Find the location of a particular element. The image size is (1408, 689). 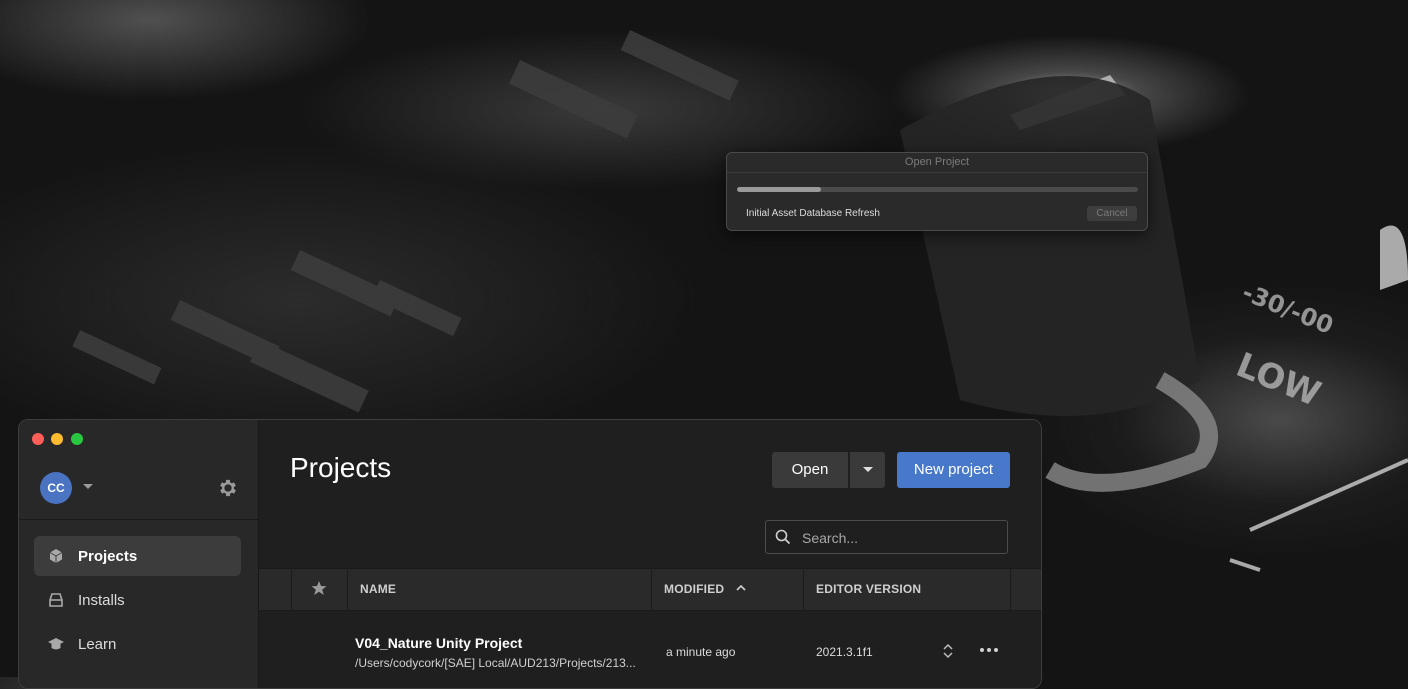

open-button: Open is located at coordinates (810, 470).